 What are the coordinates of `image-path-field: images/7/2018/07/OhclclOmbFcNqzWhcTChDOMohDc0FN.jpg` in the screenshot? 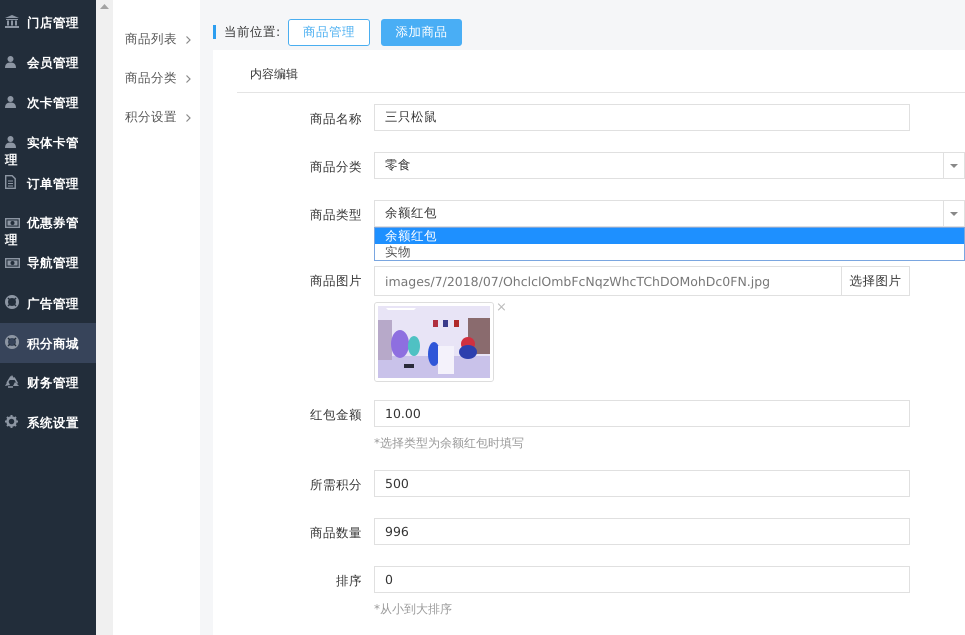 It's located at (608, 281).